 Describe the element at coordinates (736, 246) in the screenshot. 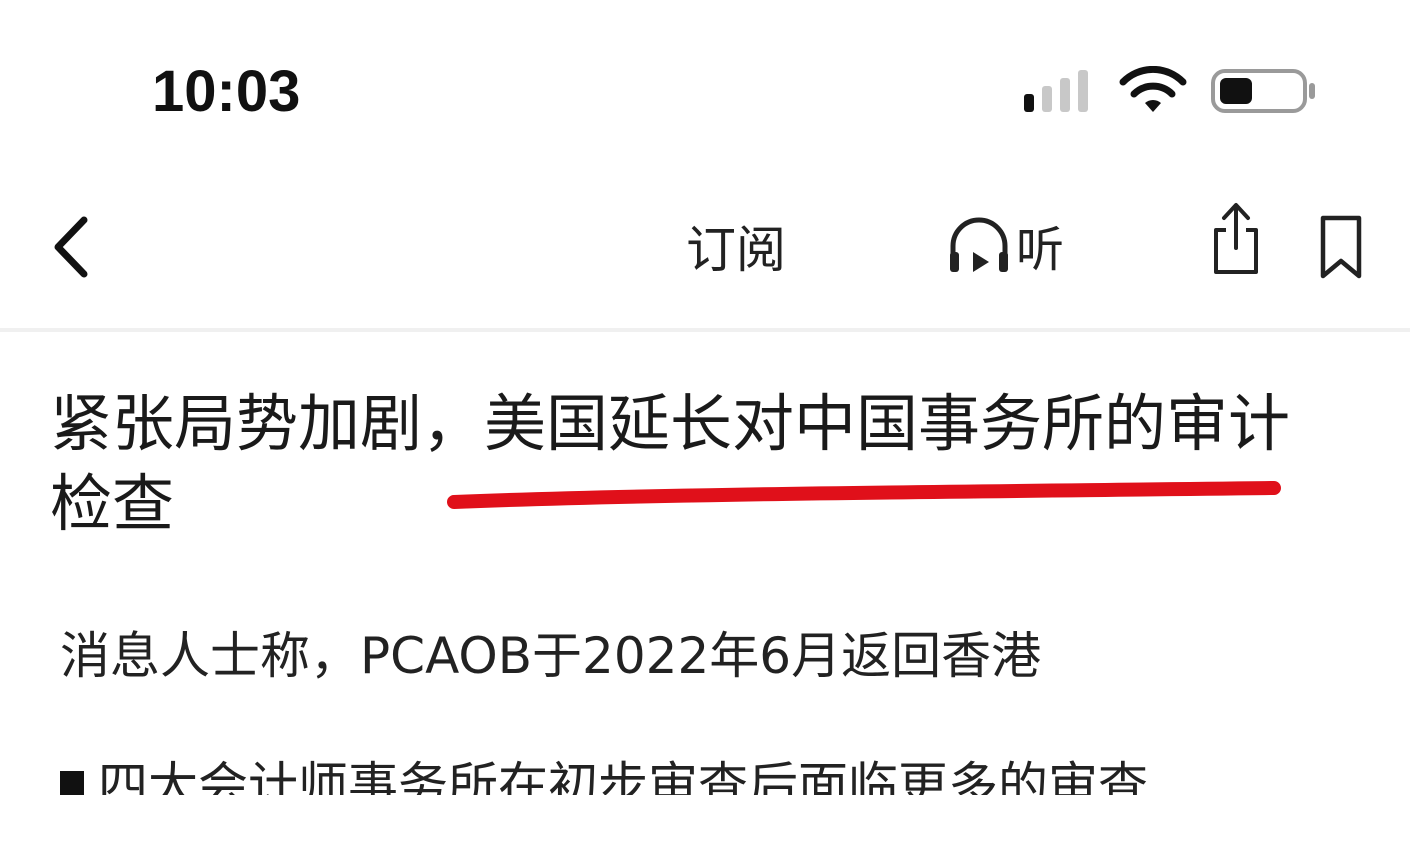

I see `subscribe-button: 订阅` at that location.